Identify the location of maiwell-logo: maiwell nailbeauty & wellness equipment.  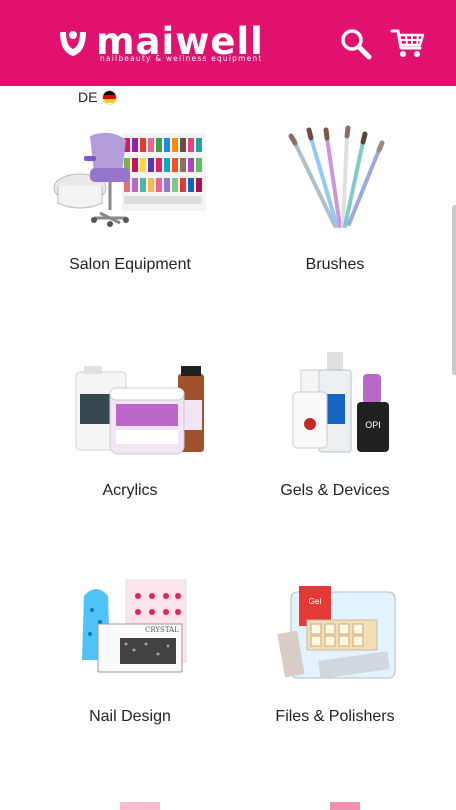
(181, 44).